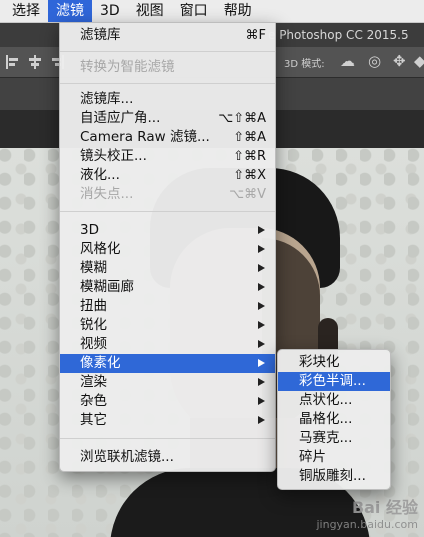  What do you see at coordinates (419, 61) in the screenshot?
I see `slide-3d-icon: ◆` at bounding box center [419, 61].